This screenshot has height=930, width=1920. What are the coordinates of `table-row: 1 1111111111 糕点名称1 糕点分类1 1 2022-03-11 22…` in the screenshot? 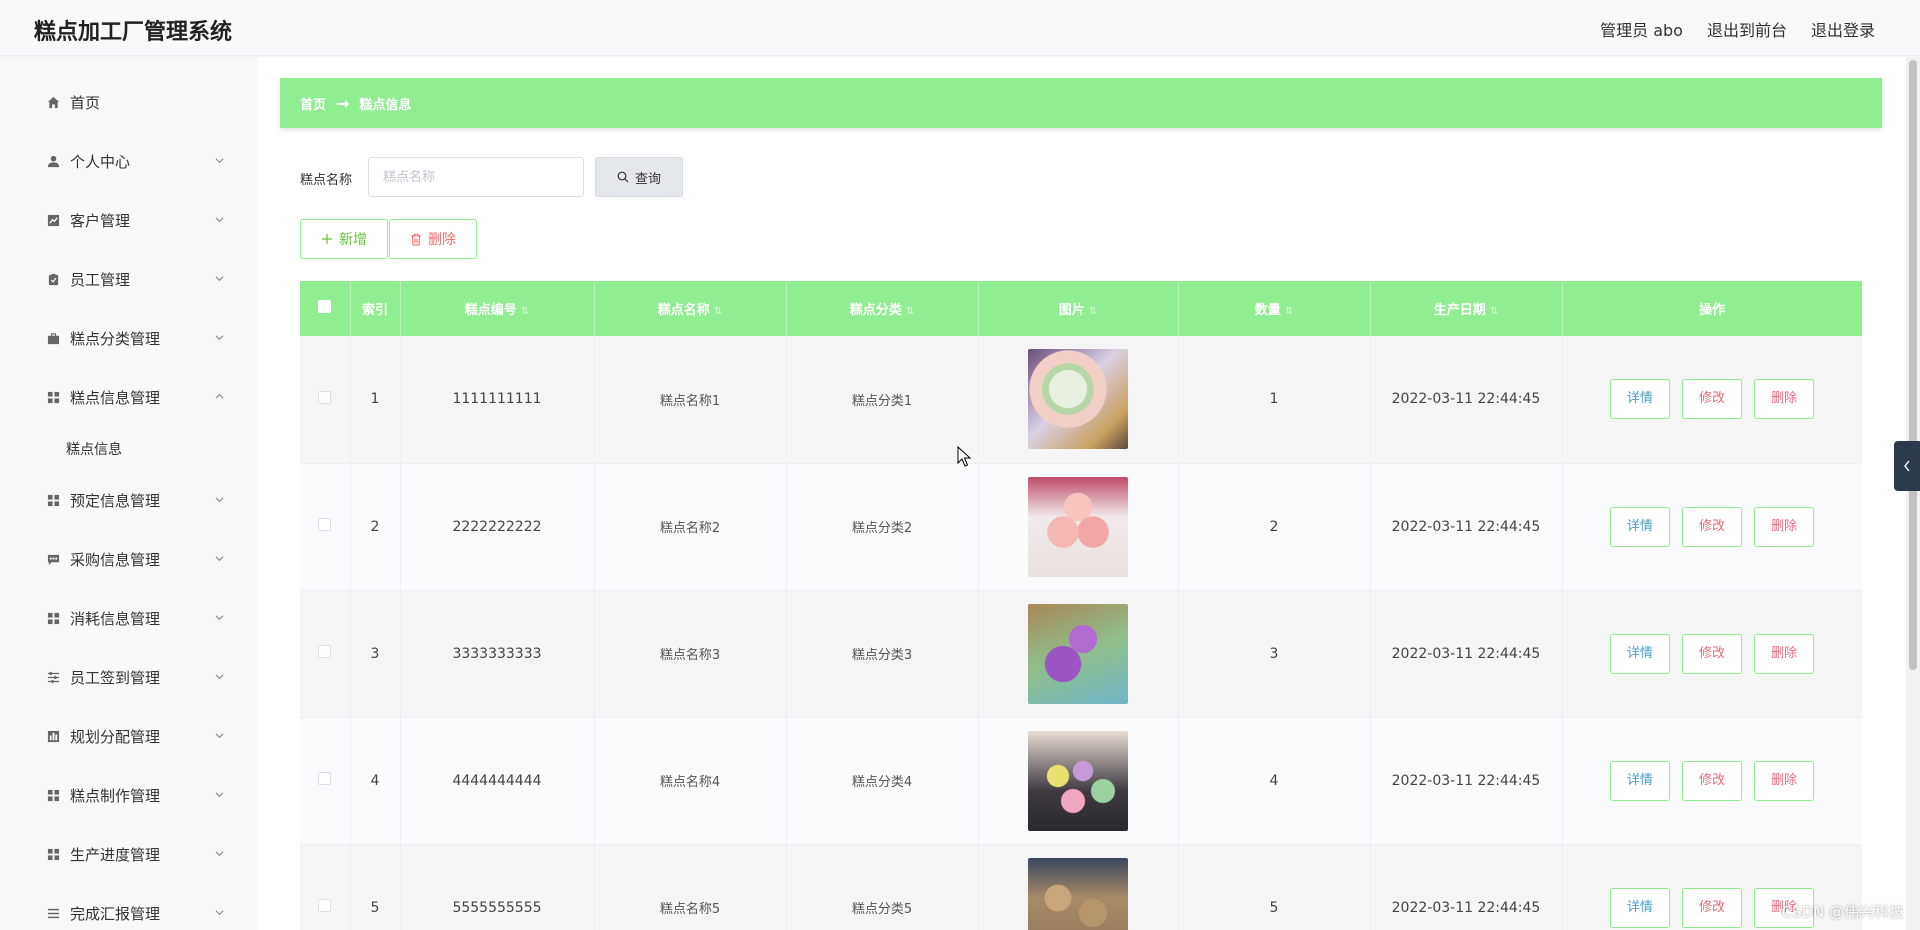 It's located at (1081, 400).